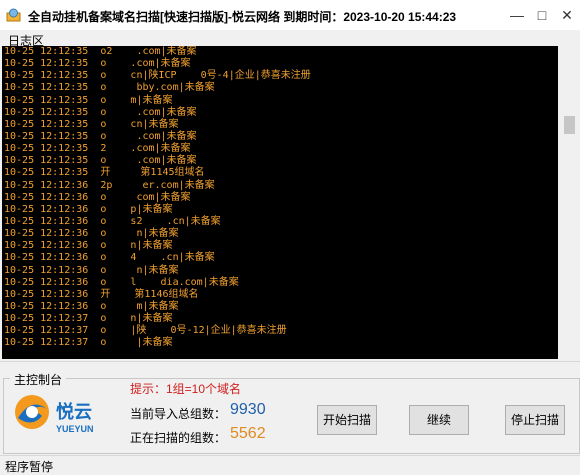  I want to click on log-line: 10-25 12:12:36 o m|未备案, so click(91, 306).